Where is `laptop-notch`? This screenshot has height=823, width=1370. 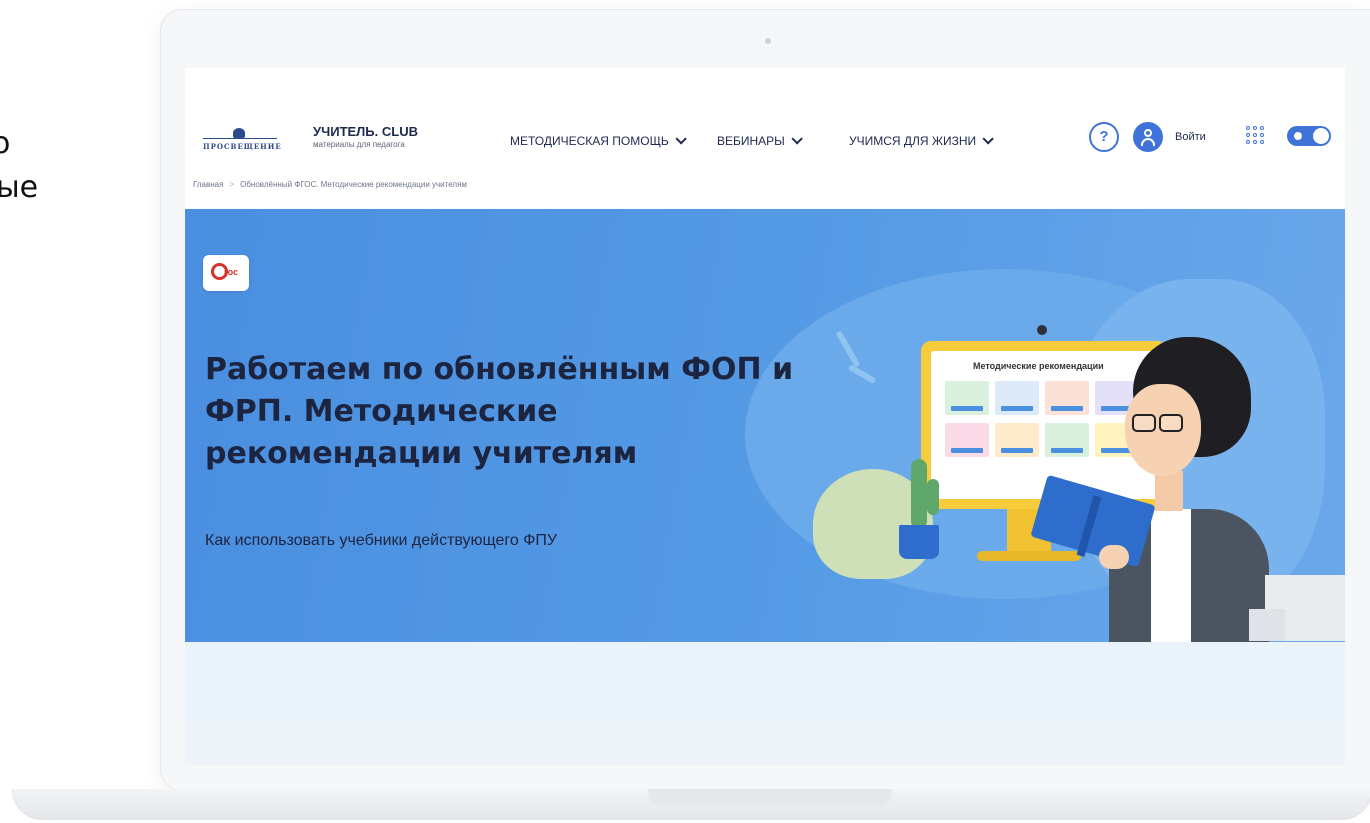 laptop-notch is located at coordinates (770, 798).